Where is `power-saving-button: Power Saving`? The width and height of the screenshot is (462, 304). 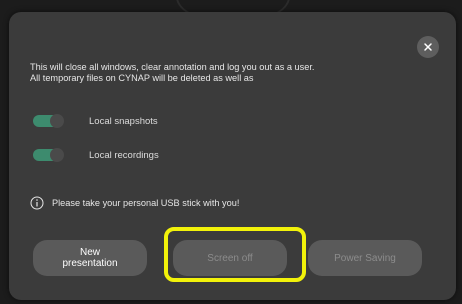 power-saving-button: Power Saving is located at coordinates (365, 258).